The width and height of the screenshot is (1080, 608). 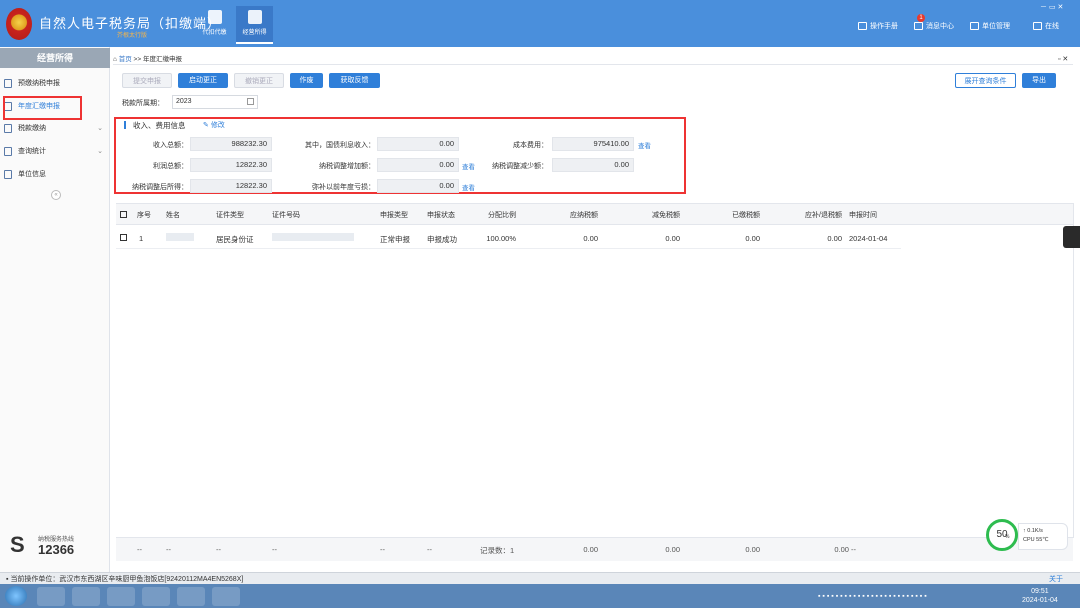 I want to click on foot-decl-status: --, so click(x=429, y=549).